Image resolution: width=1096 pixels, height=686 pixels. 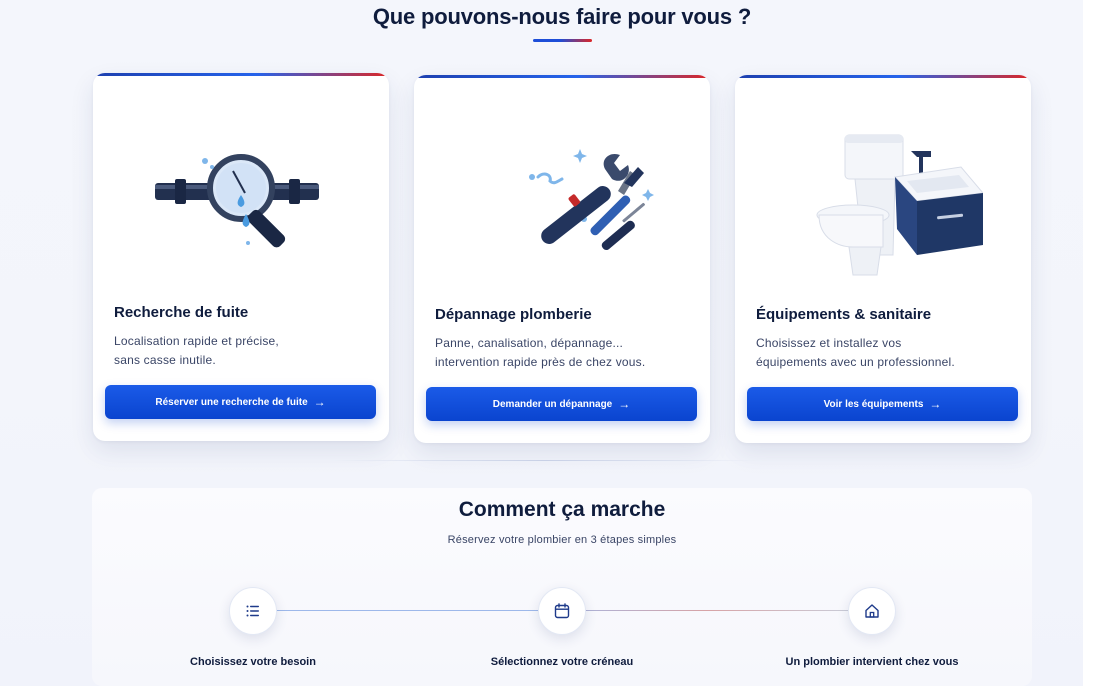 What do you see at coordinates (883, 215) in the screenshot?
I see `toilet-sink-icon` at bounding box center [883, 215].